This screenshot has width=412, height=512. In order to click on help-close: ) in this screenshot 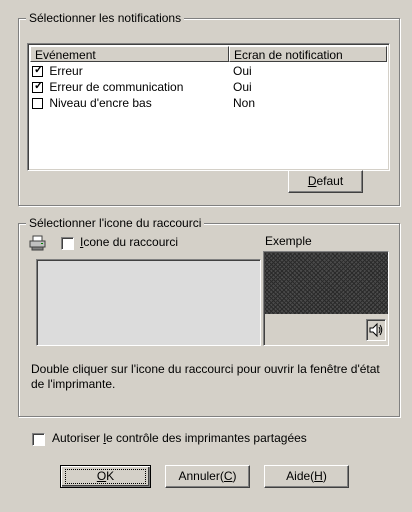, I will do `click(324, 476)`.